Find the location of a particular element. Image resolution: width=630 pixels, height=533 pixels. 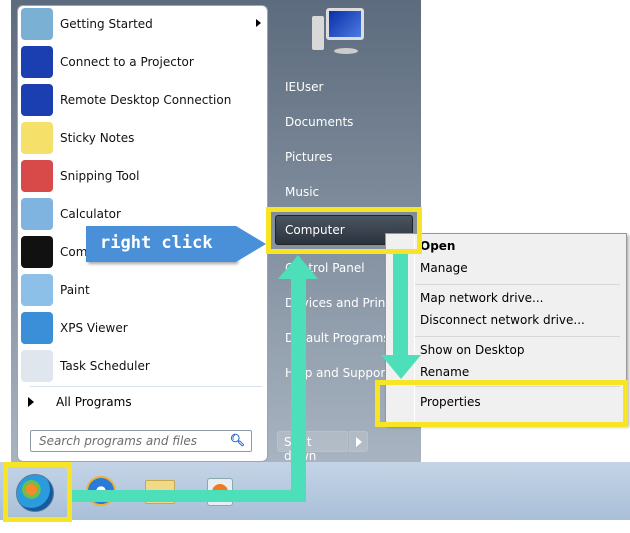

all-programs-label: All Programs is located at coordinates (94, 402).